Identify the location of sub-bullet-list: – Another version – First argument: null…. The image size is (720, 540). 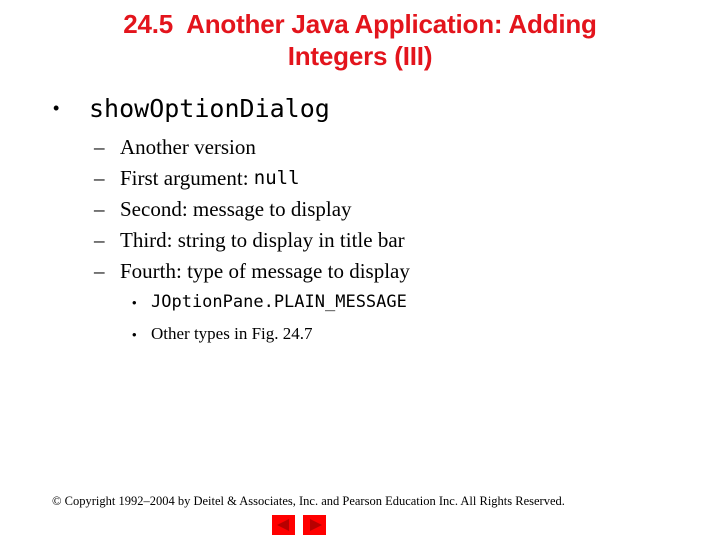
(252, 210).